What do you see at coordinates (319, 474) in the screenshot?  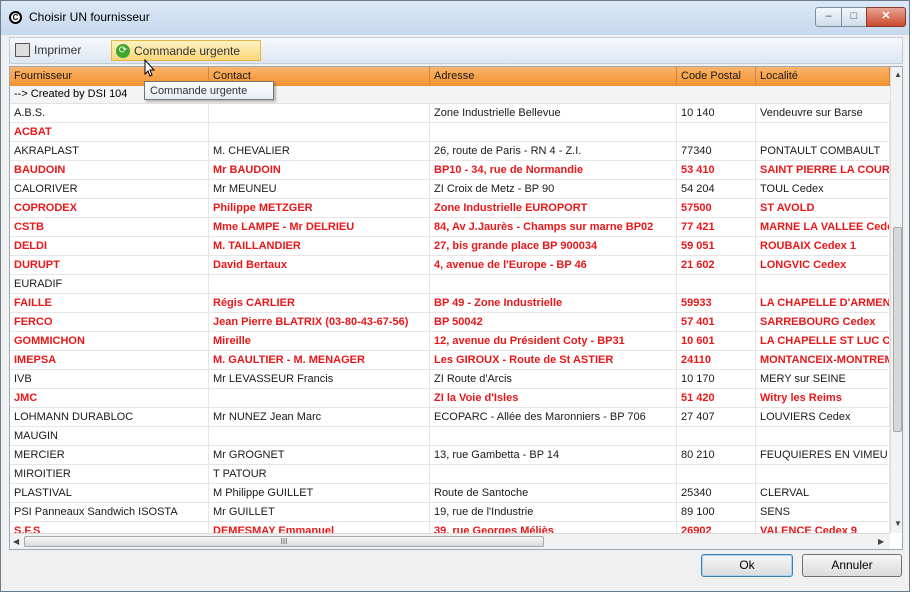 I see `cell-contact: T PATOUR` at bounding box center [319, 474].